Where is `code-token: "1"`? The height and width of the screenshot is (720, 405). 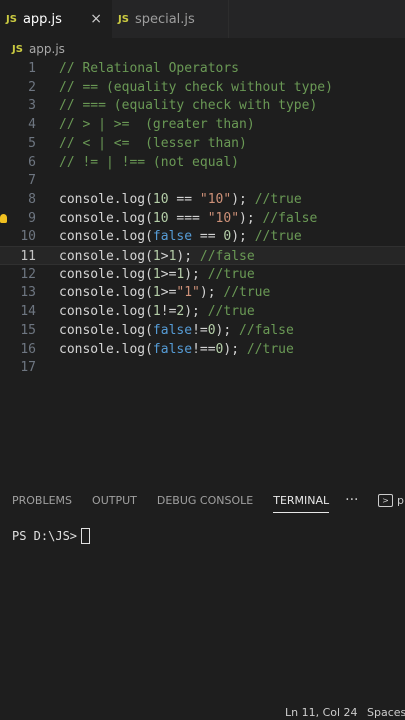 code-token: "1" is located at coordinates (188, 293).